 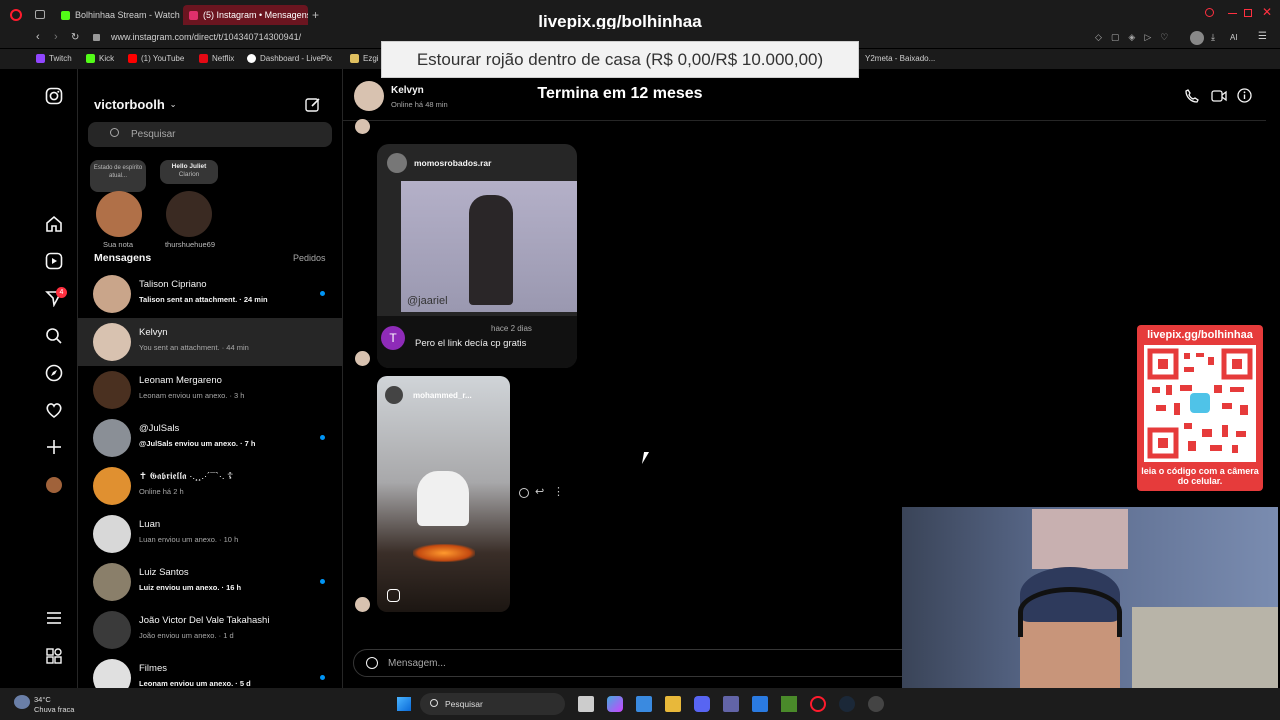 What do you see at coordinates (159, 428) in the screenshot?
I see `conversation-name: @JulSals` at bounding box center [159, 428].